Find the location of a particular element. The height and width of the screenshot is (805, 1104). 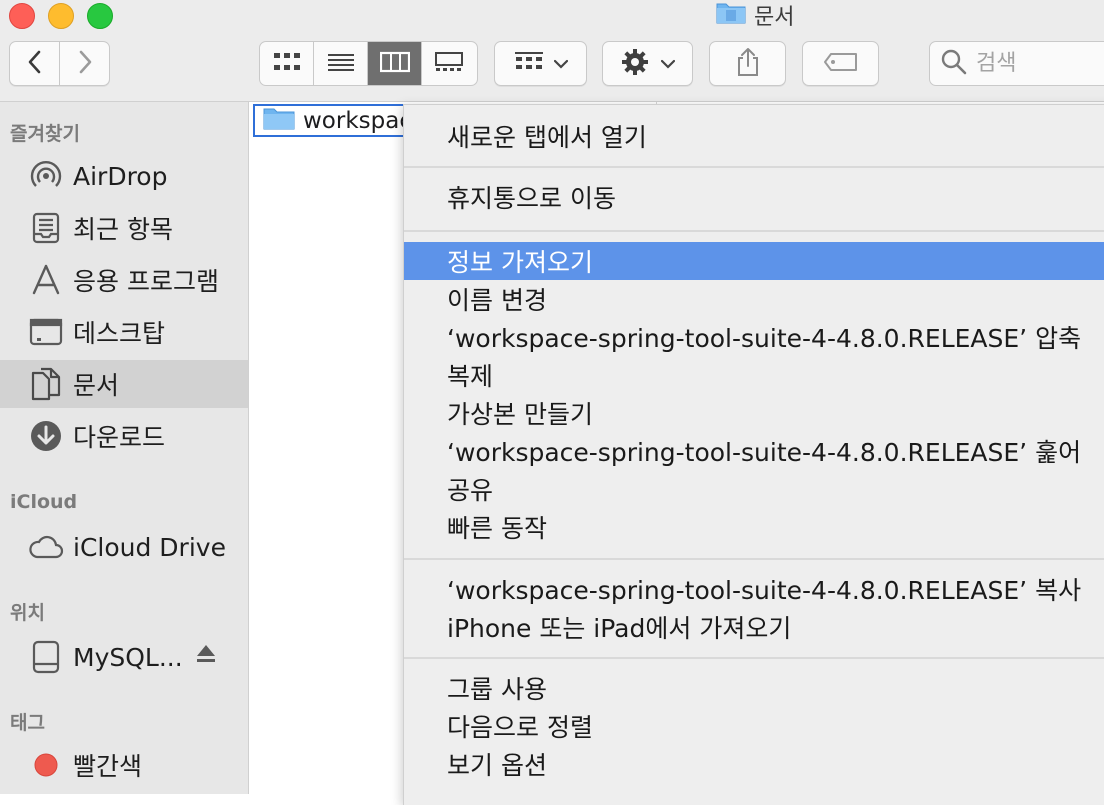

list-view-icon is located at coordinates (341, 64).